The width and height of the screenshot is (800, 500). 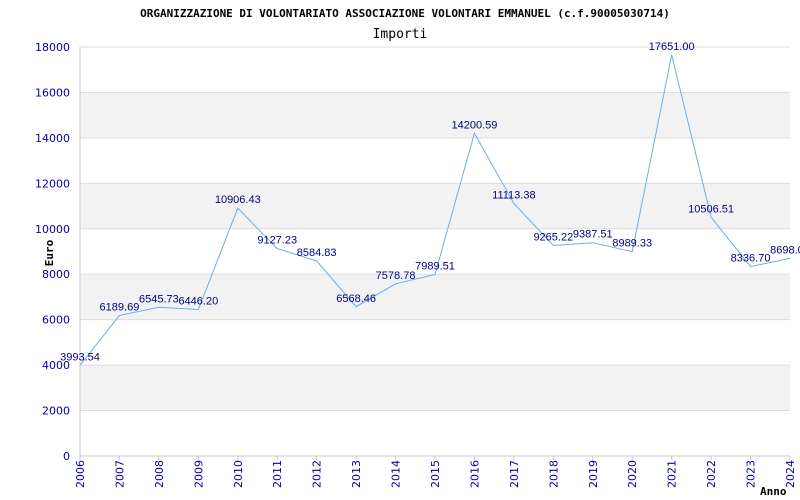 I want to click on x-tick-label: 2011, so click(x=277, y=474).